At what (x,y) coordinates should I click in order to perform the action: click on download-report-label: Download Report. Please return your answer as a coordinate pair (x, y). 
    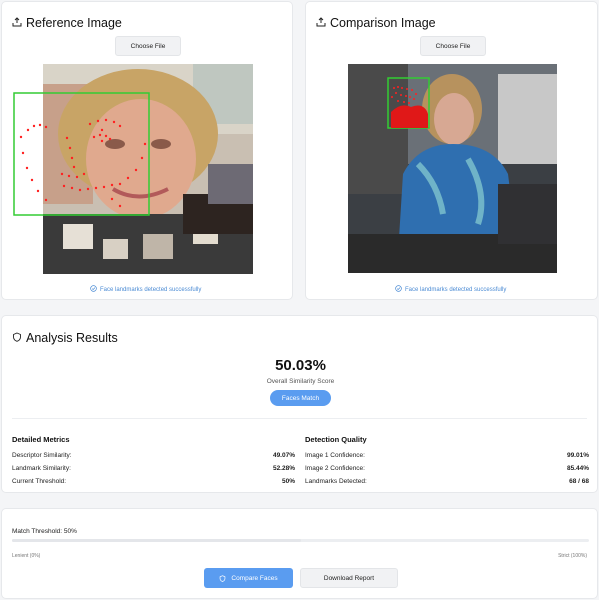
    Looking at the image, I should click on (349, 578).